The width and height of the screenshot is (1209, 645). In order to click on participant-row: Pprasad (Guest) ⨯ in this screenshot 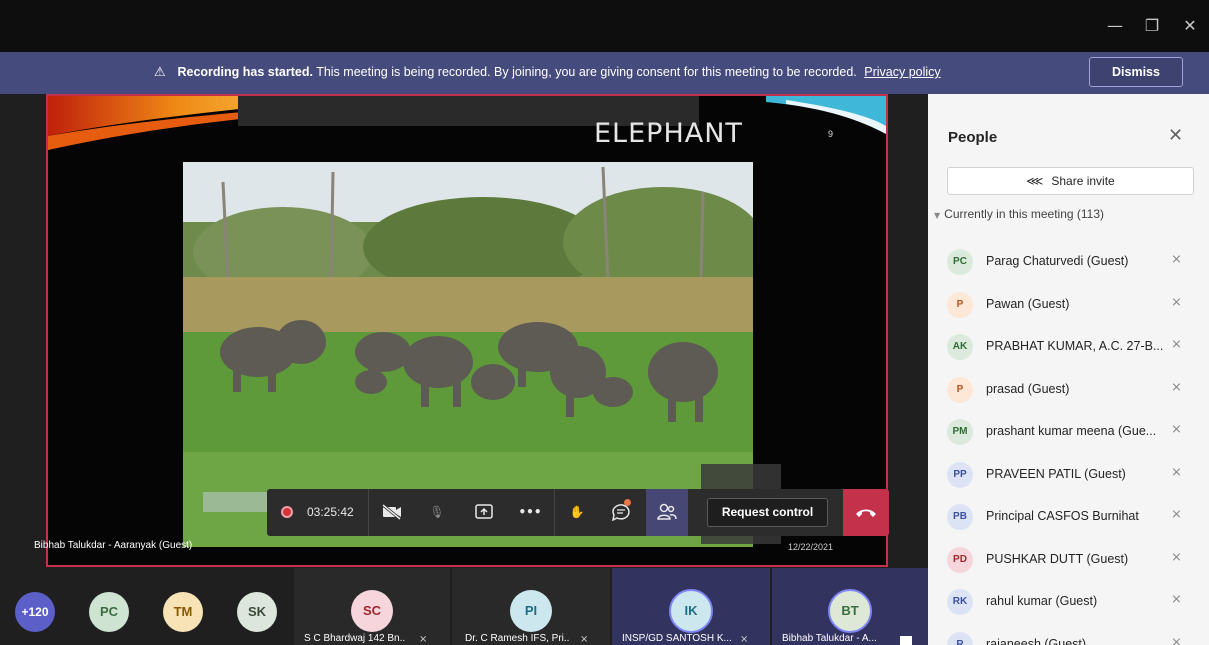, I will do `click(1068, 390)`.